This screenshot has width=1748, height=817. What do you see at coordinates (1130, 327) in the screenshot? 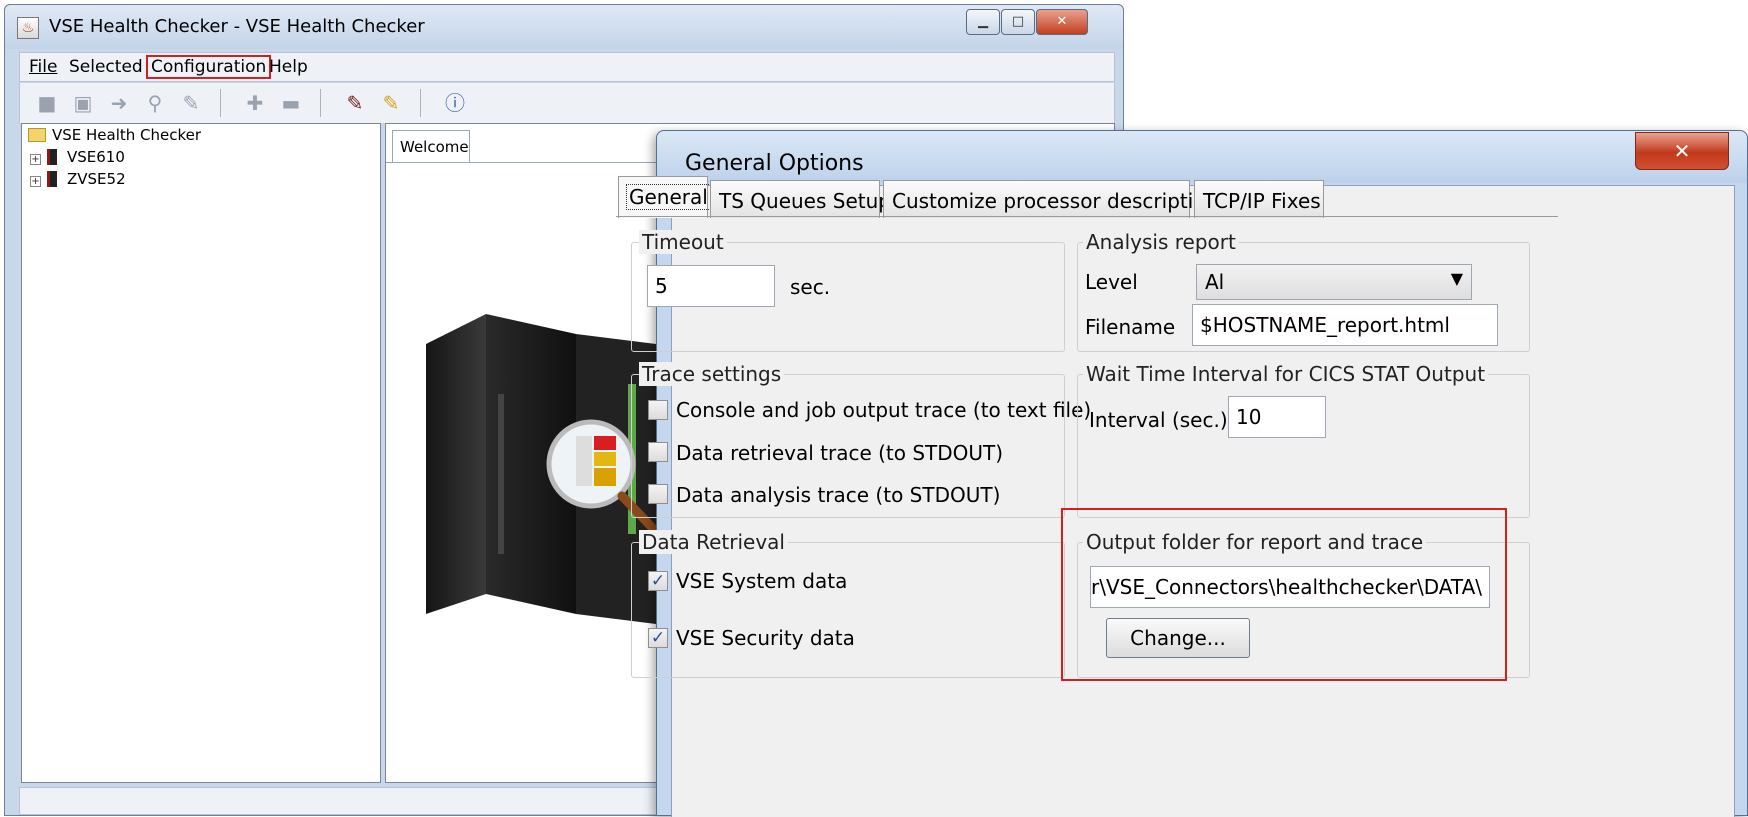
I see `filename-label: Filename` at bounding box center [1130, 327].